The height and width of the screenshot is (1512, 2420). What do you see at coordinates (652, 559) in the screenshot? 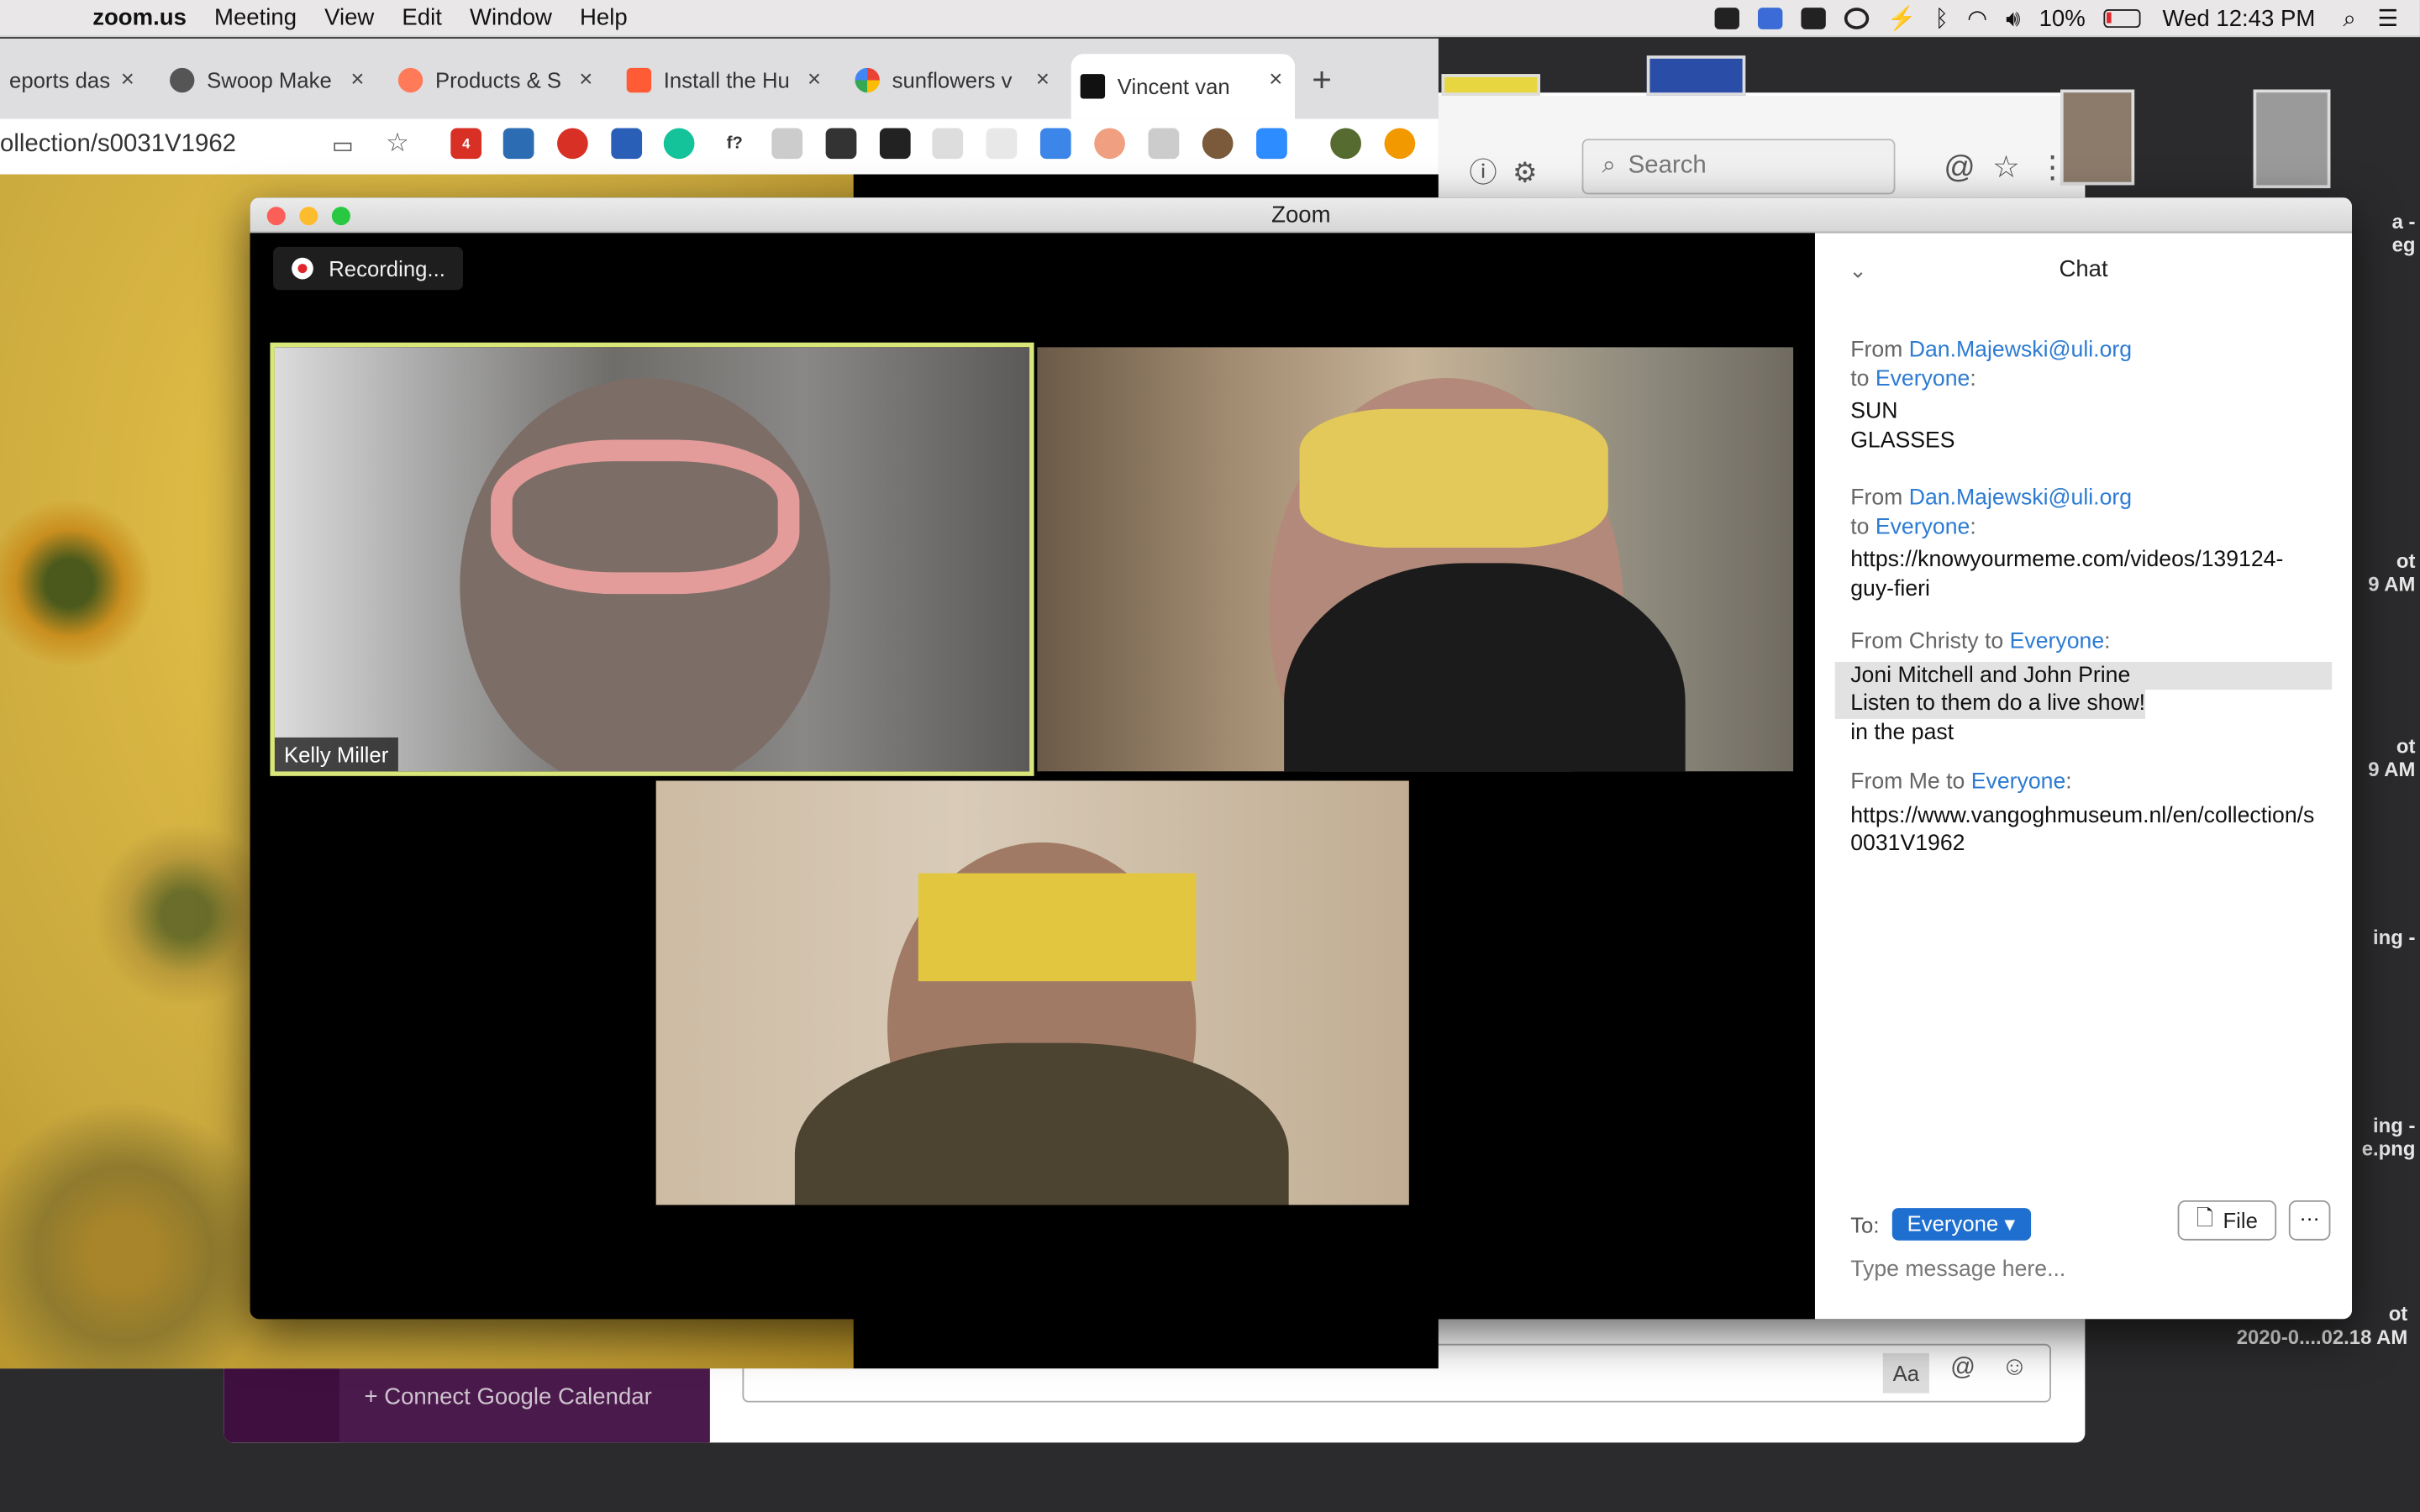
I see `participant-video-active: Kelly Miller` at bounding box center [652, 559].